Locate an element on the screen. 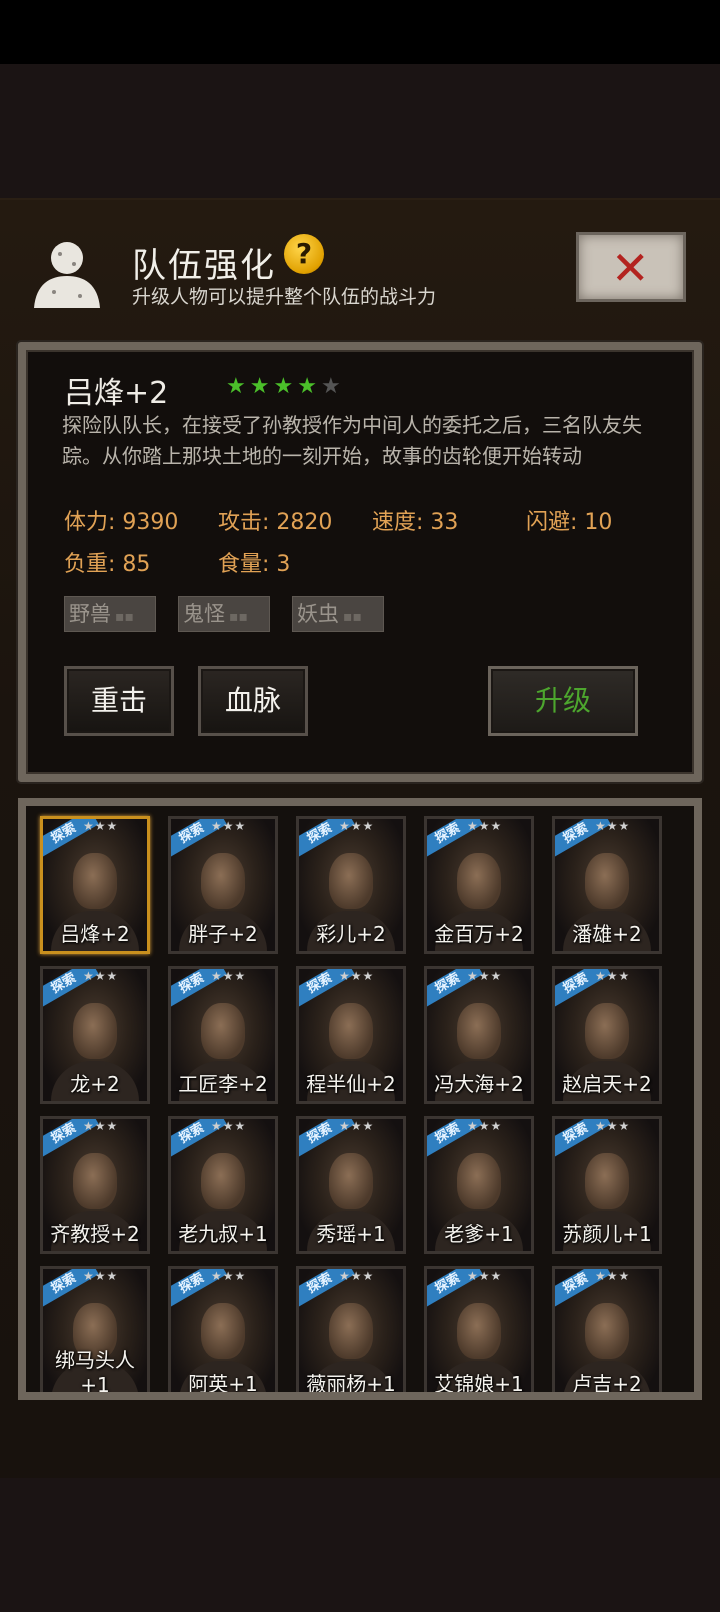  character-card: 探索 ★★★ 齐教授+2 is located at coordinates (95, 1185).